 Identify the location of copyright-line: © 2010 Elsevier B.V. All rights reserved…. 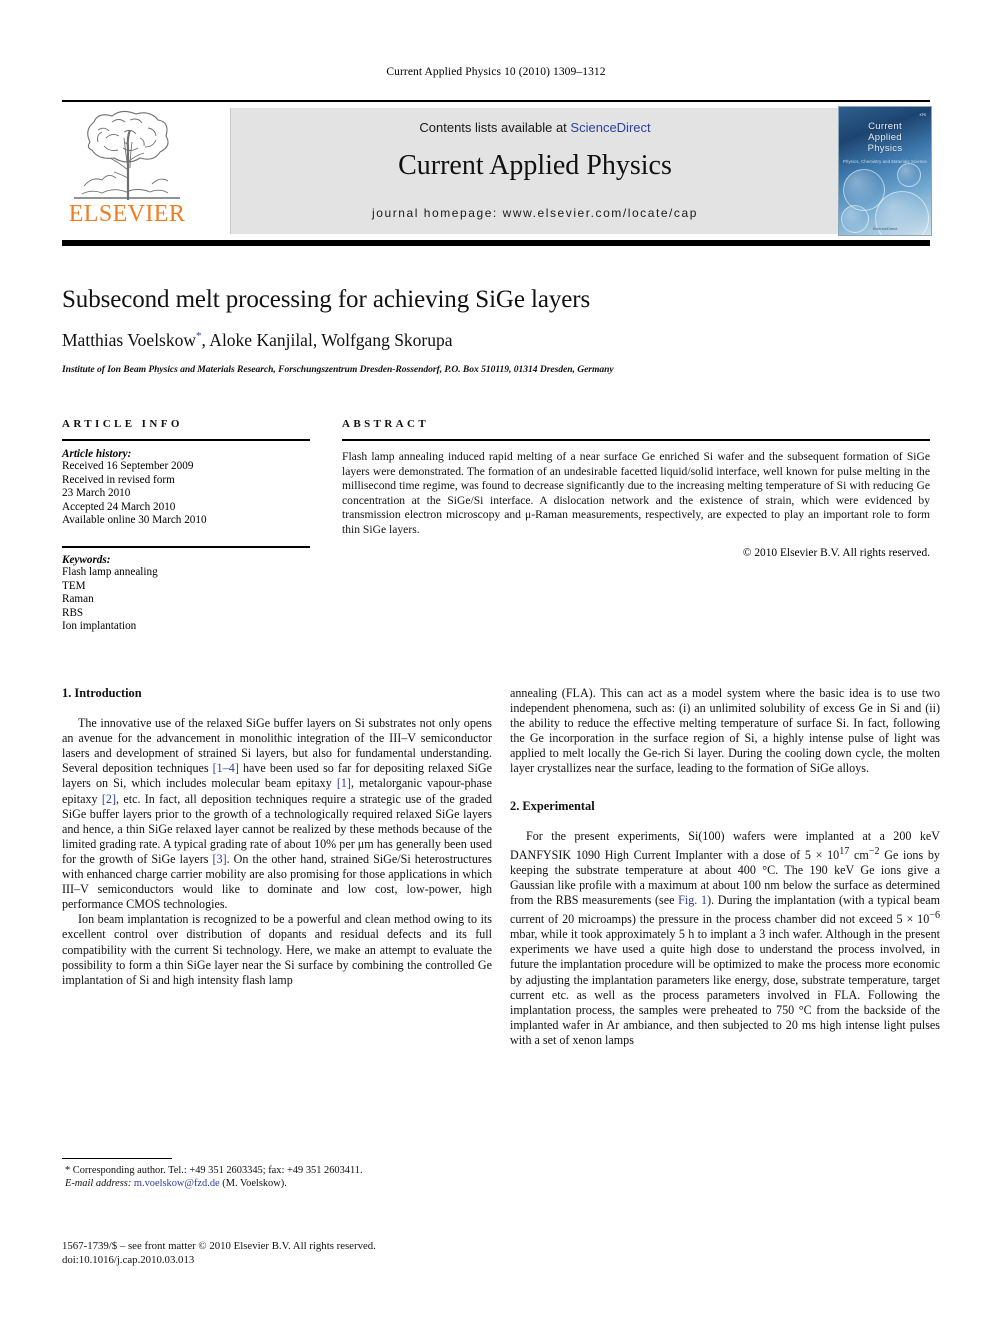
(836, 552).